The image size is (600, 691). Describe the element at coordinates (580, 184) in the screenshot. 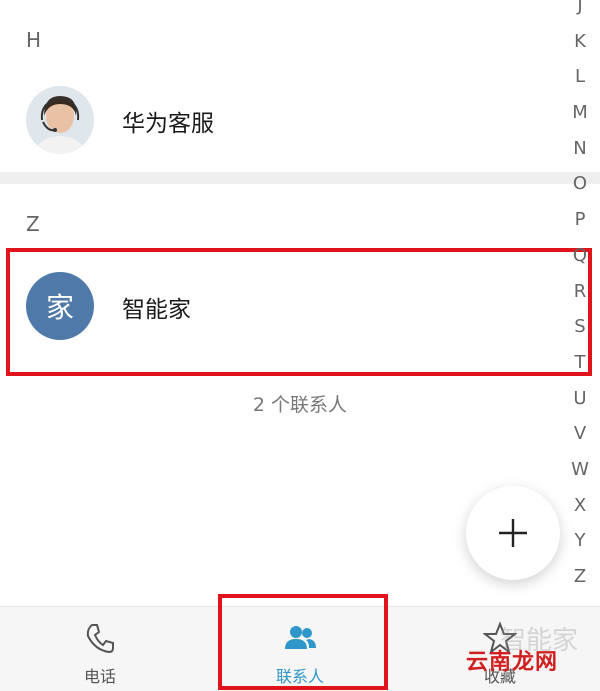

I see `index-letter-o: O` at that location.